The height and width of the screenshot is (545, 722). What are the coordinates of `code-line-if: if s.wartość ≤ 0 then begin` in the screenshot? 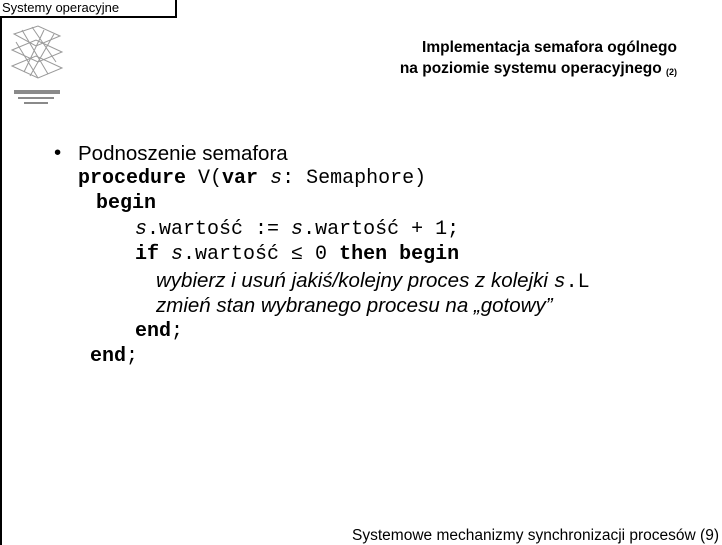 It's located at (297, 255).